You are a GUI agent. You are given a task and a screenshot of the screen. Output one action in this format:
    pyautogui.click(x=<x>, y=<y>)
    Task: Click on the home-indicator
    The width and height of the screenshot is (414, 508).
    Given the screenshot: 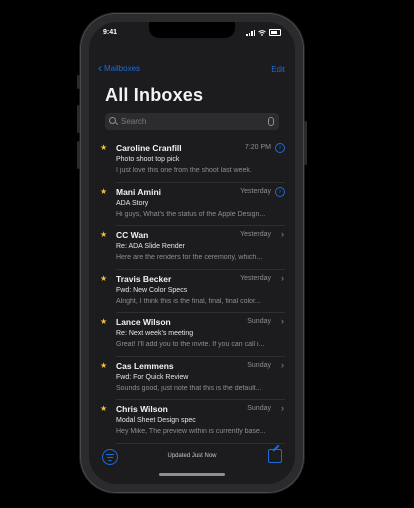 What is the action you would take?
    pyautogui.click(x=192, y=474)
    